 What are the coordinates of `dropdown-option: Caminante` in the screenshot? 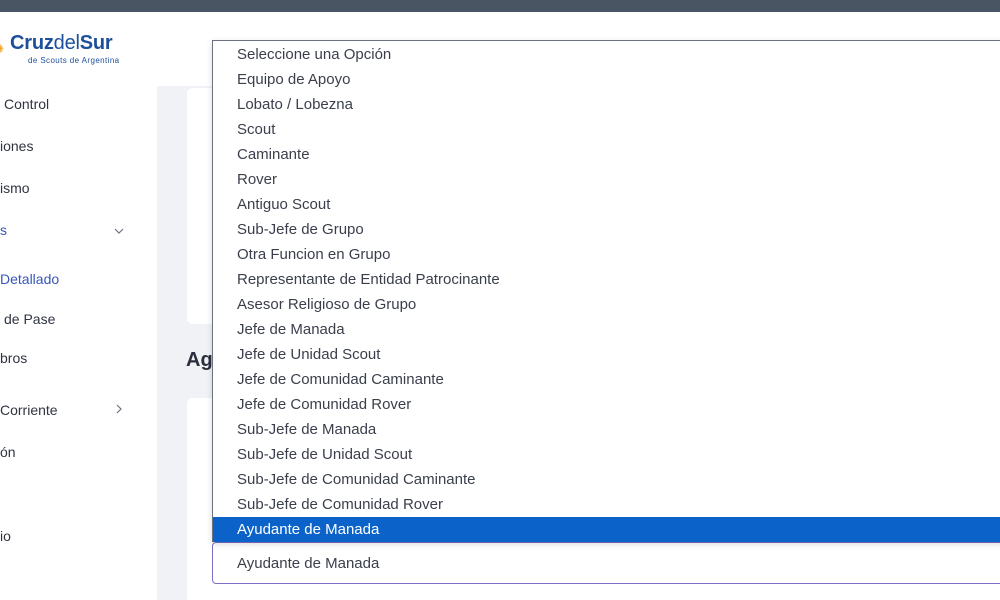 It's located at (606, 154).